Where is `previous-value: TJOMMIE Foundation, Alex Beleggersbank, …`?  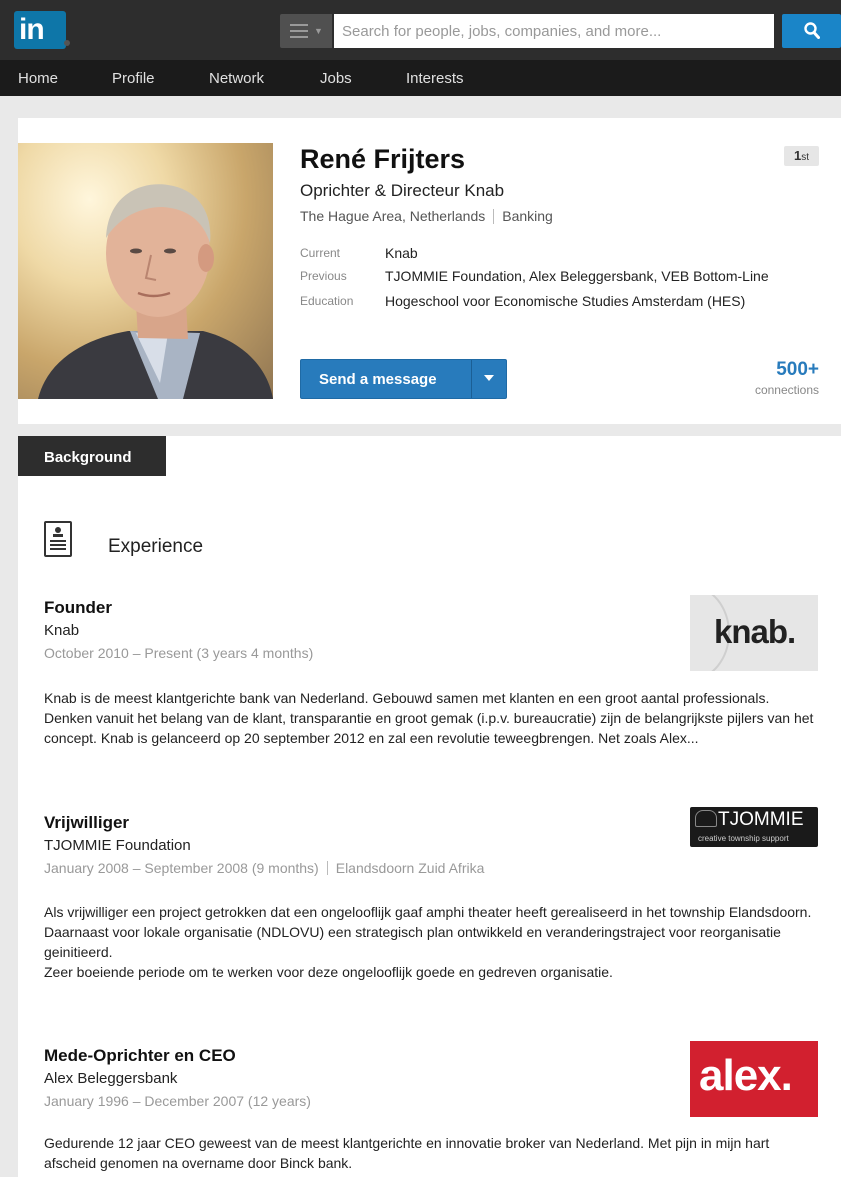
previous-value: TJOMMIE Foundation, Alex Beleggersbank, … is located at coordinates (577, 276).